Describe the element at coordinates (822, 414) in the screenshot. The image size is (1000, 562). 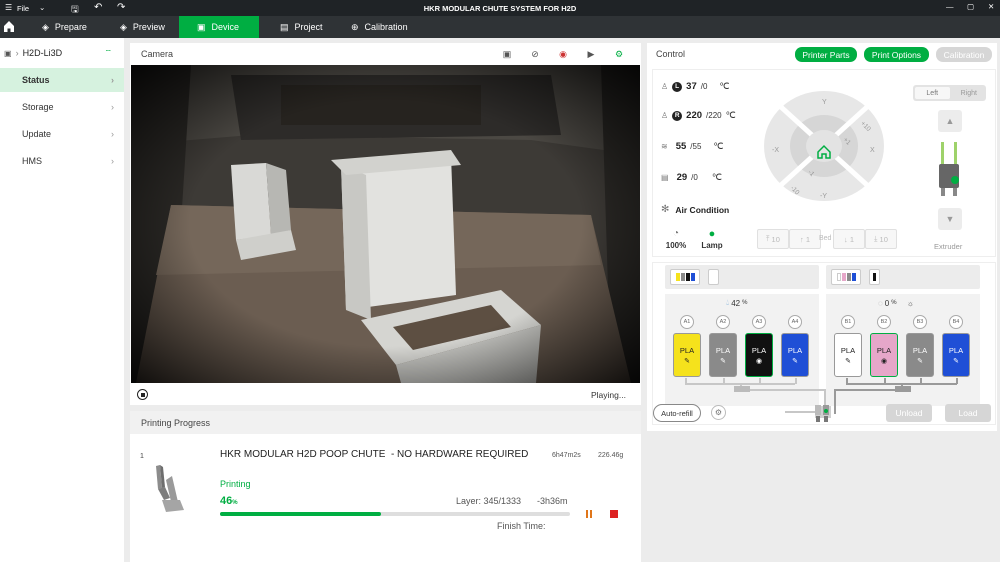
I see `nozzle-status-icon` at that location.